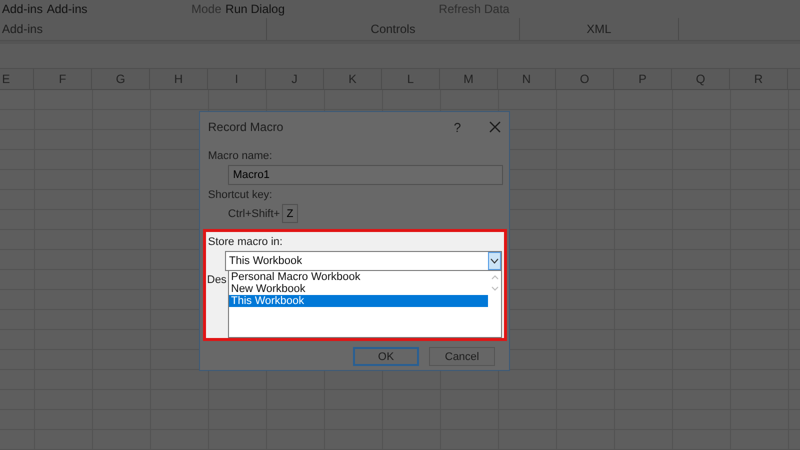 The width and height of the screenshot is (800, 450). I want to click on column-header: L, so click(411, 79).